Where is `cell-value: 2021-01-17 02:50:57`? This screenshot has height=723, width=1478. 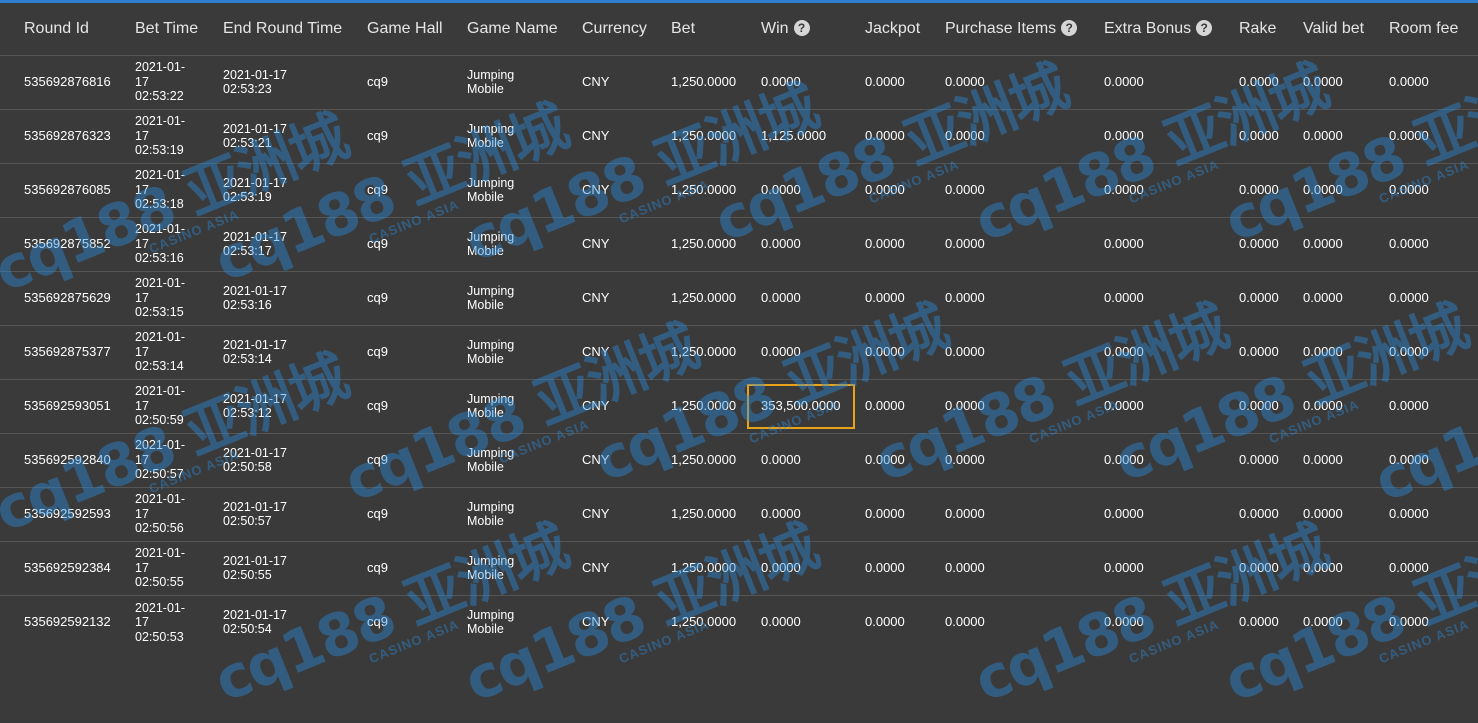 cell-value: 2021-01-17 02:50:57 is located at coordinates (255, 514).